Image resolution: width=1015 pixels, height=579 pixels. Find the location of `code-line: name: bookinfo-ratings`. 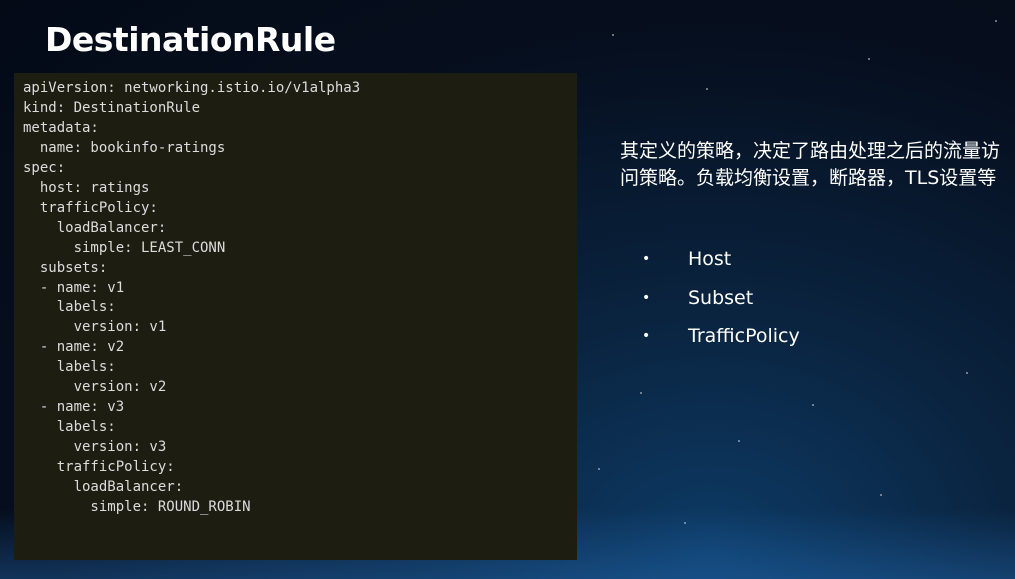

code-line: name: bookinfo-ratings is located at coordinates (124, 147).